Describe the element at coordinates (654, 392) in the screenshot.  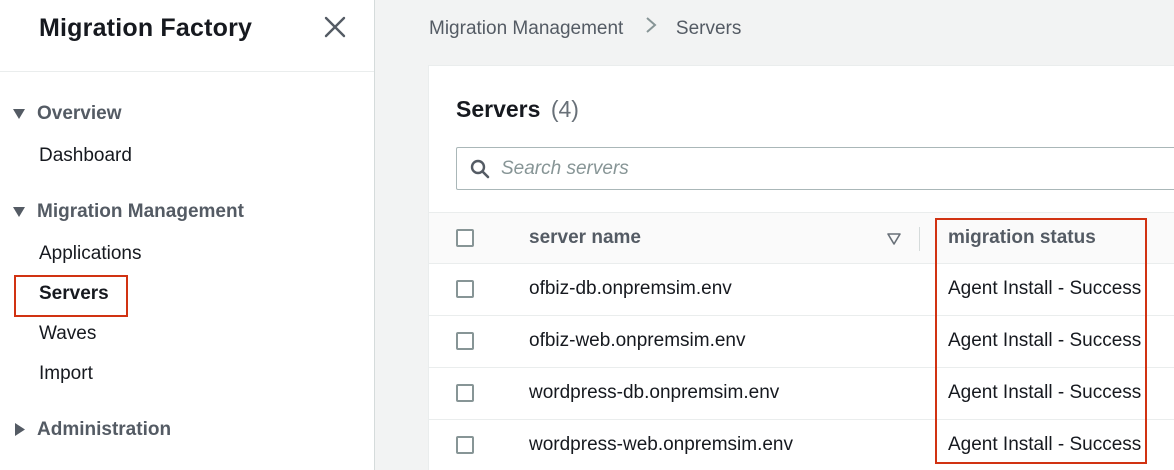
I see `server-name-cell: wordpress-db.onpremsim.env` at that location.